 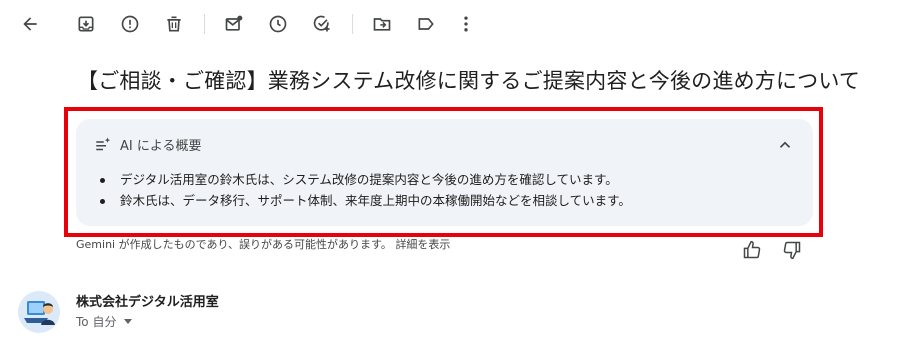 I want to click on report-spam-icon, so click(x=130, y=24).